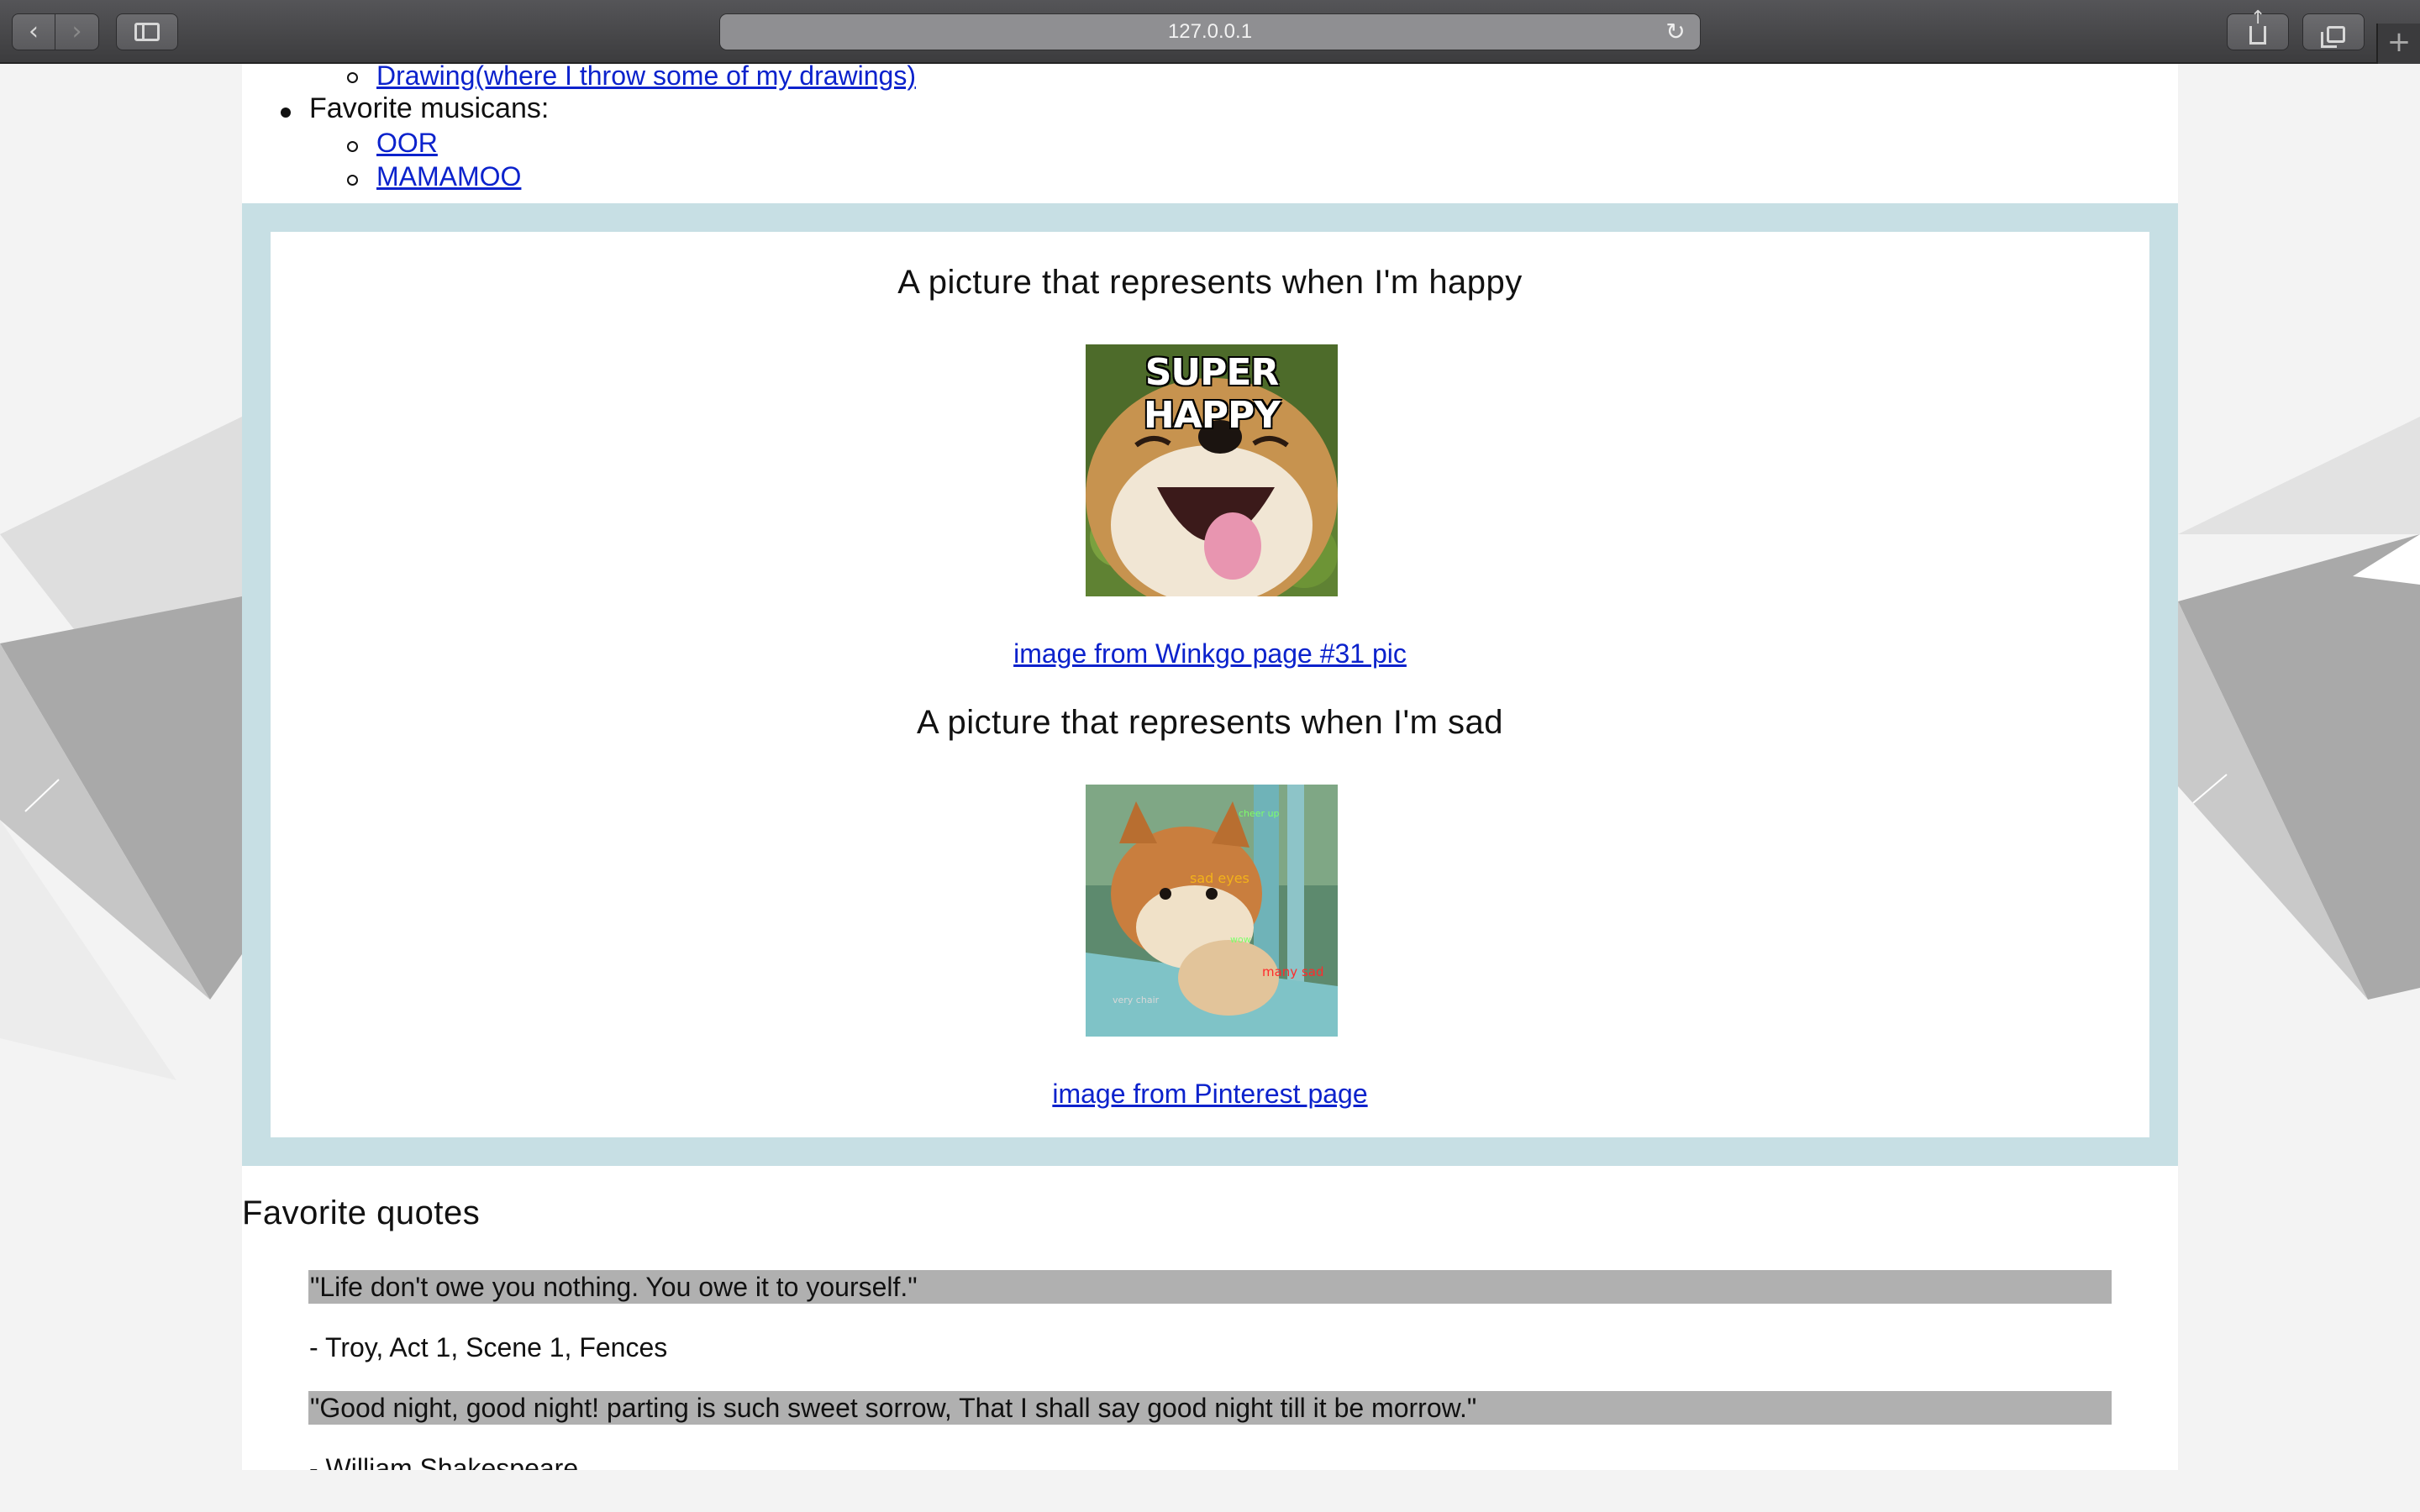  What do you see at coordinates (1212, 470) in the screenshot?
I see `happy-dog-image: SUPER HAPPY` at bounding box center [1212, 470].